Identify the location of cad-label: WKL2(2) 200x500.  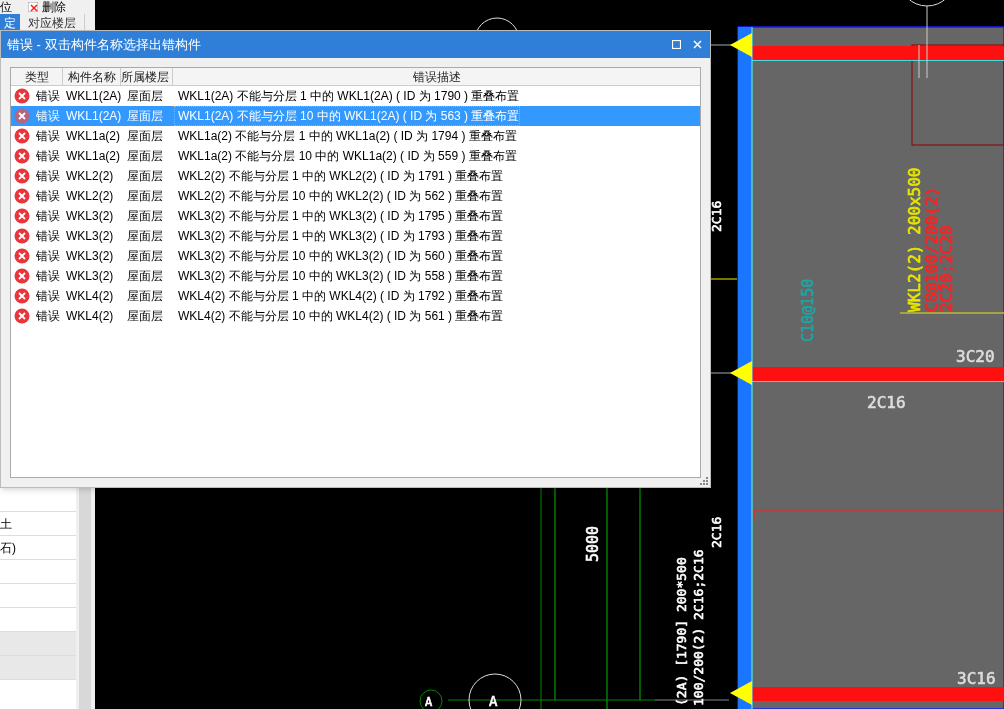
(914, 239).